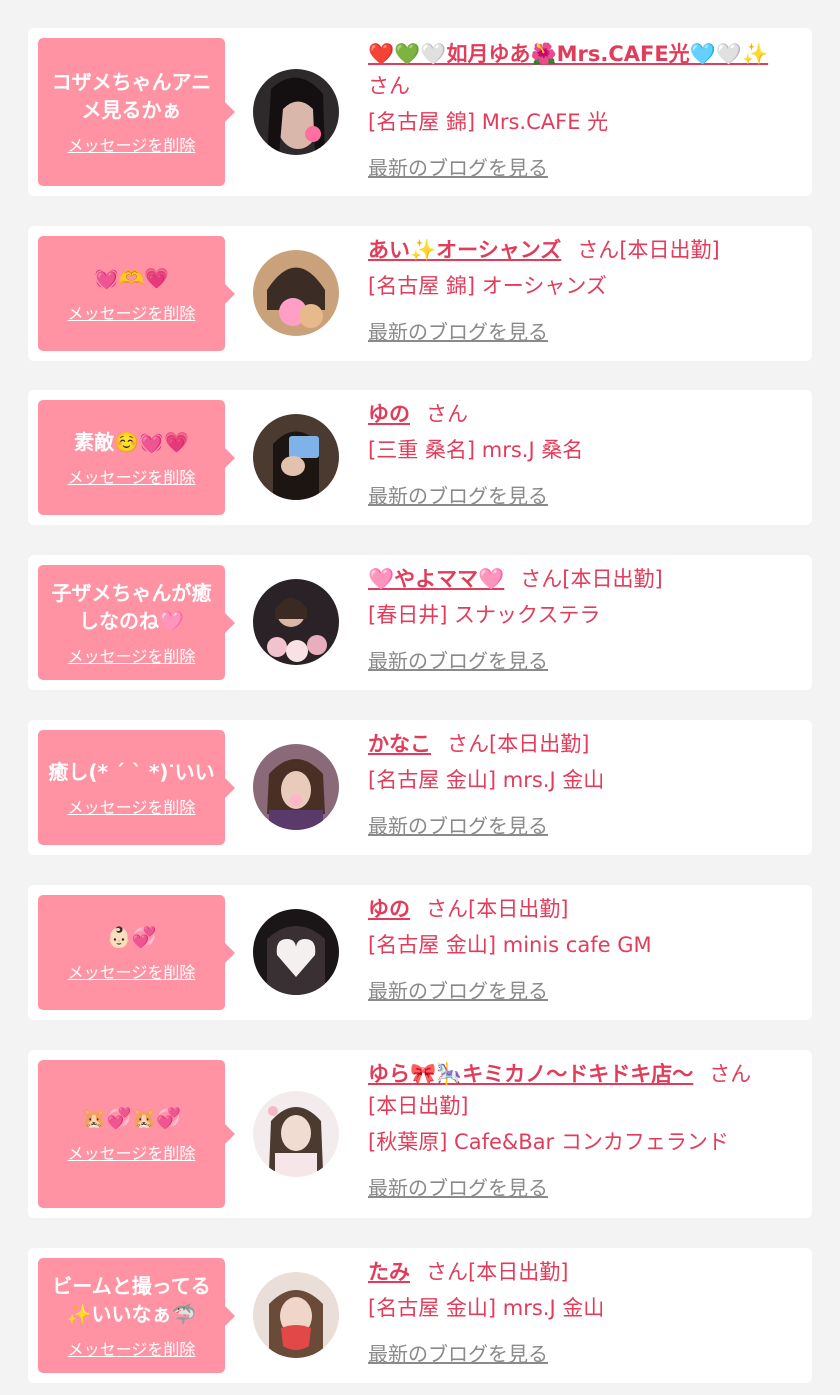  What do you see at coordinates (131, 1118) in the screenshot?
I see `message-text: 🐹💞🐹💞` at bounding box center [131, 1118].